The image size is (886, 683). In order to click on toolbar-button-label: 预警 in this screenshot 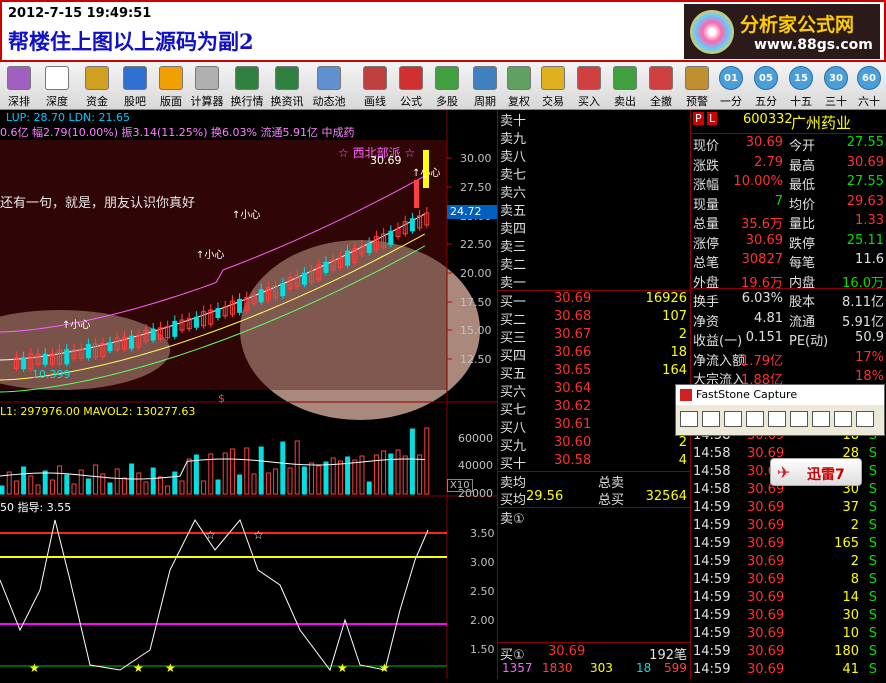, I will do `click(697, 101)`.